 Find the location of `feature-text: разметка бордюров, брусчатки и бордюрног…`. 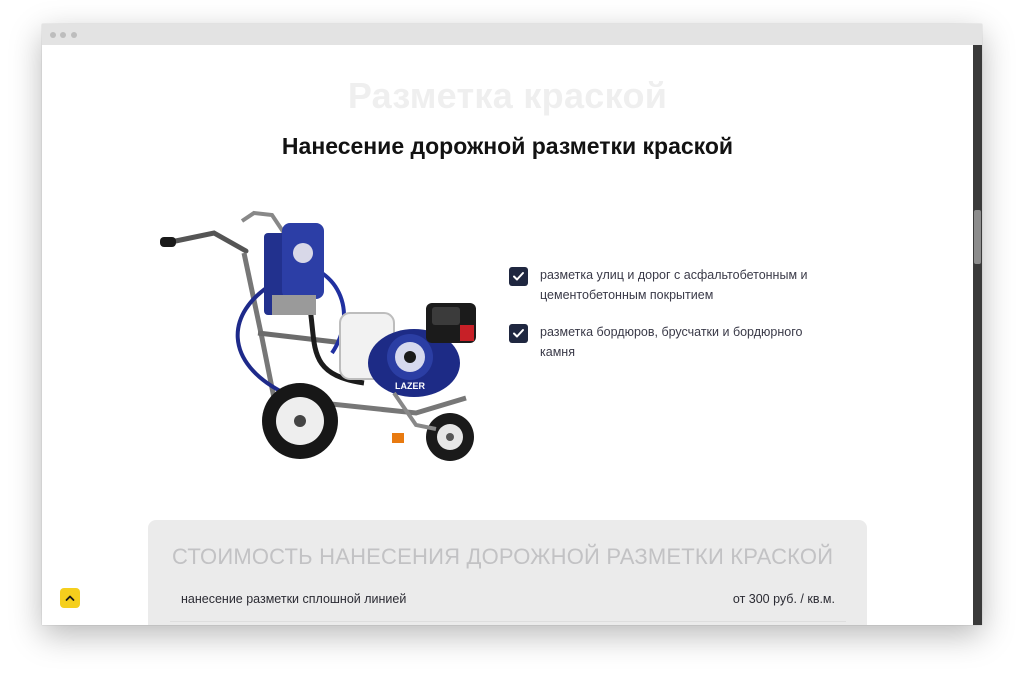

feature-text: разметка бордюров, брусчатки и бордюрног… is located at coordinates (671, 342).